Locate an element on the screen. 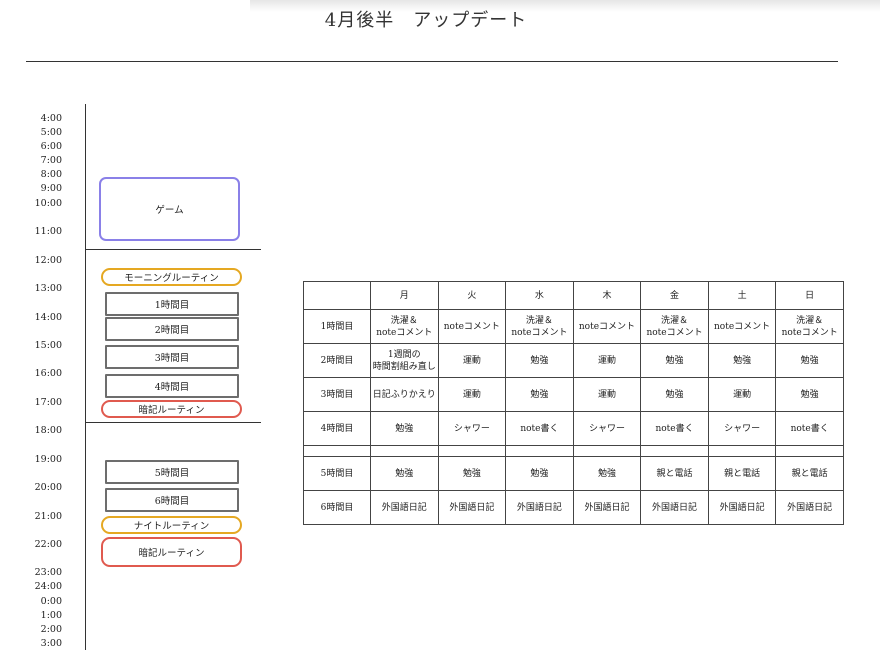 The height and width of the screenshot is (650, 880). period-5-block: 5時間目 is located at coordinates (172, 472).